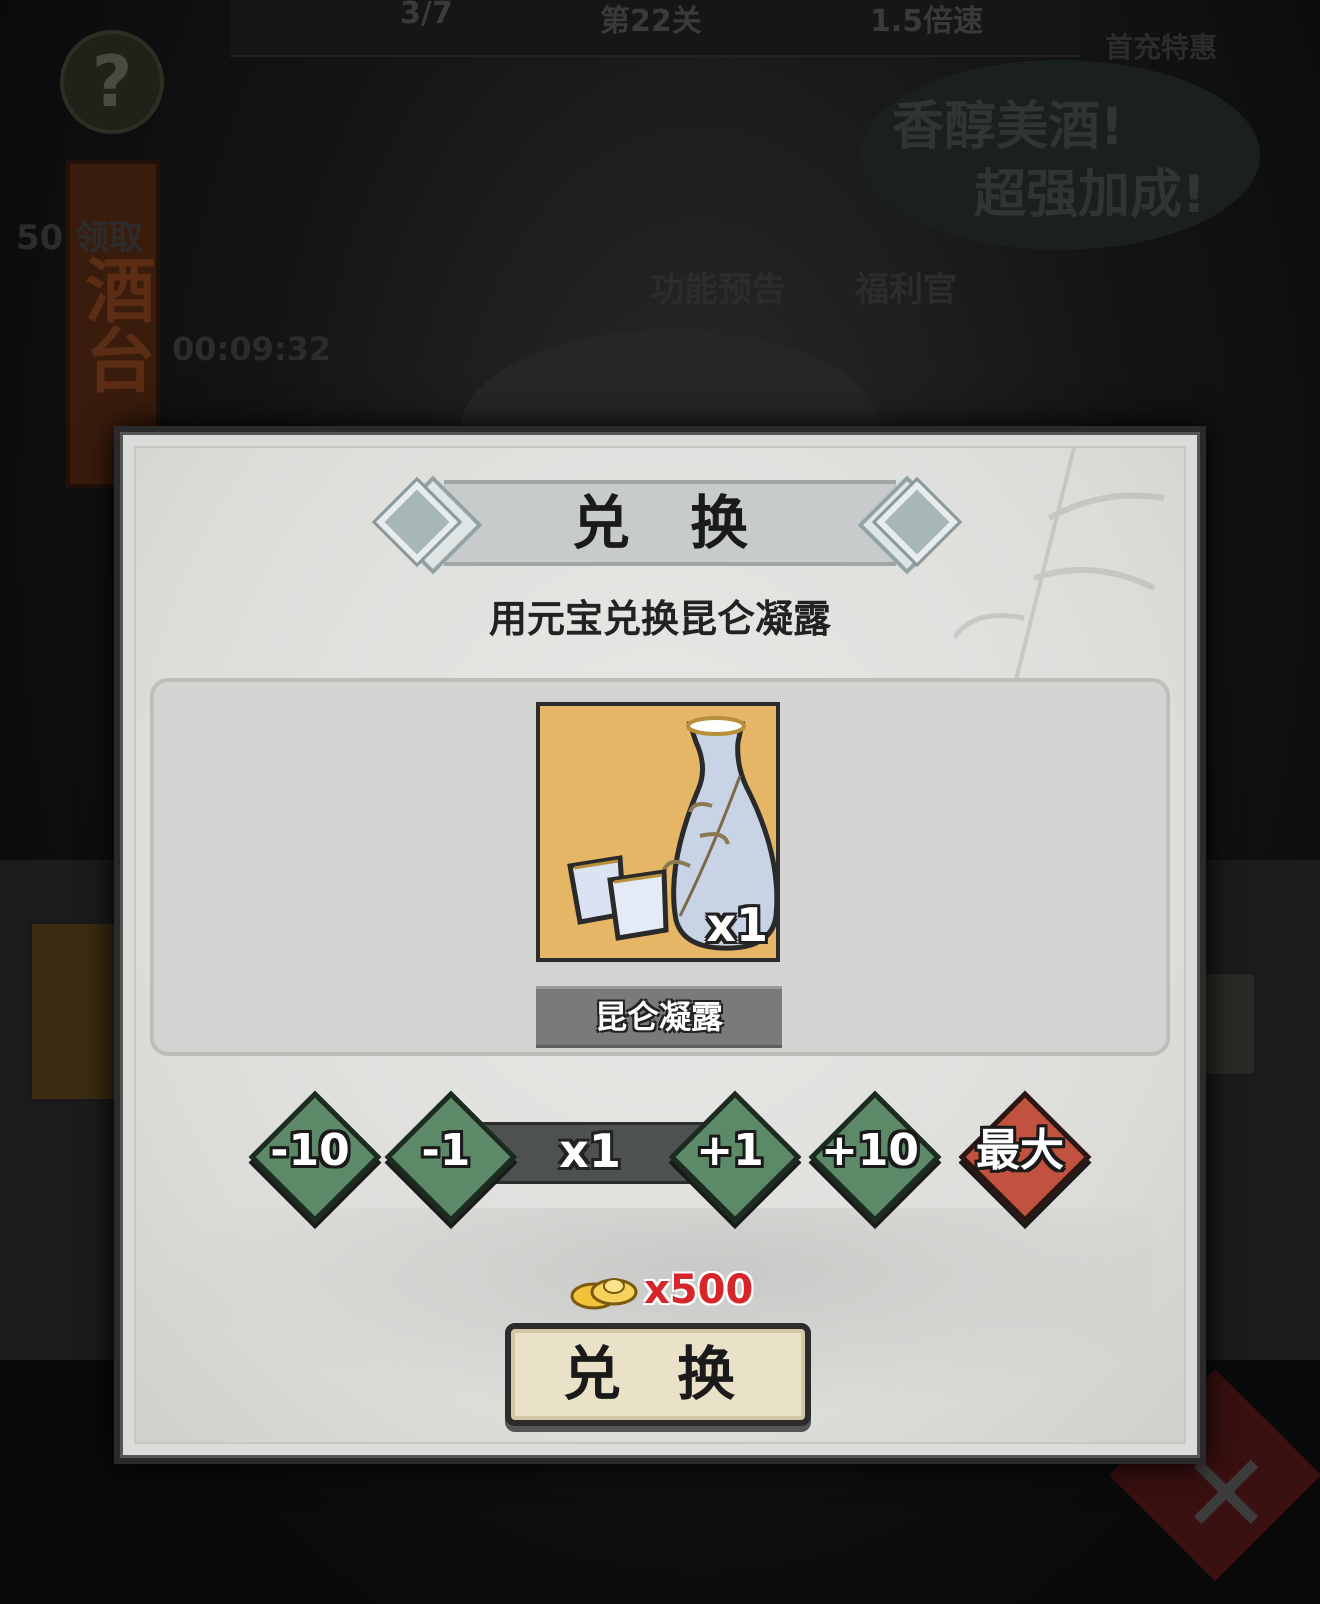 The width and height of the screenshot is (1320, 1604). What do you see at coordinates (590, 1151) in the screenshot?
I see `quantity-value: x1` at bounding box center [590, 1151].